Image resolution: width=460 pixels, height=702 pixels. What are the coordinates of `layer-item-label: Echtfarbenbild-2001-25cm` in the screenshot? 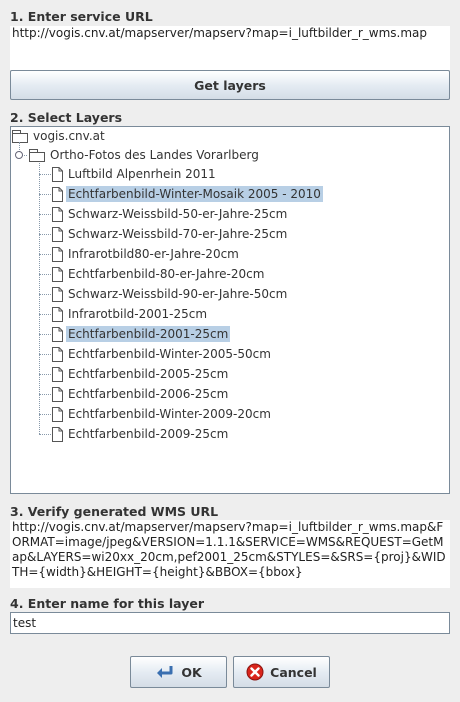 It's located at (148, 334).